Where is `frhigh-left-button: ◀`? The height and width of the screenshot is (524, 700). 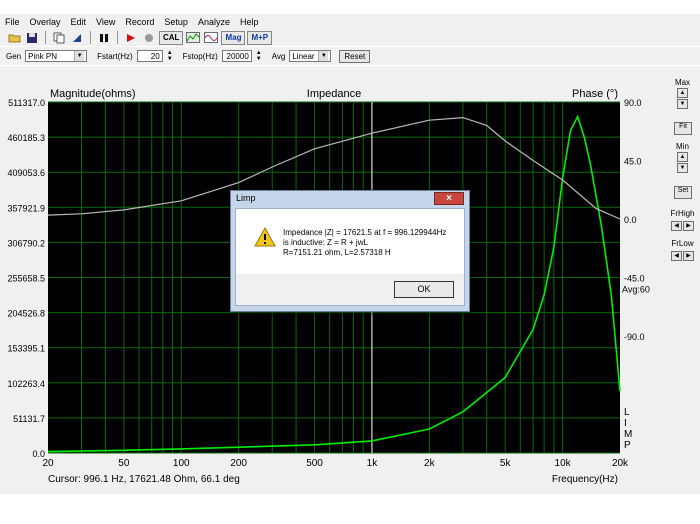
frhigh-left-button: ◀ is located at coordinates (676, 226).